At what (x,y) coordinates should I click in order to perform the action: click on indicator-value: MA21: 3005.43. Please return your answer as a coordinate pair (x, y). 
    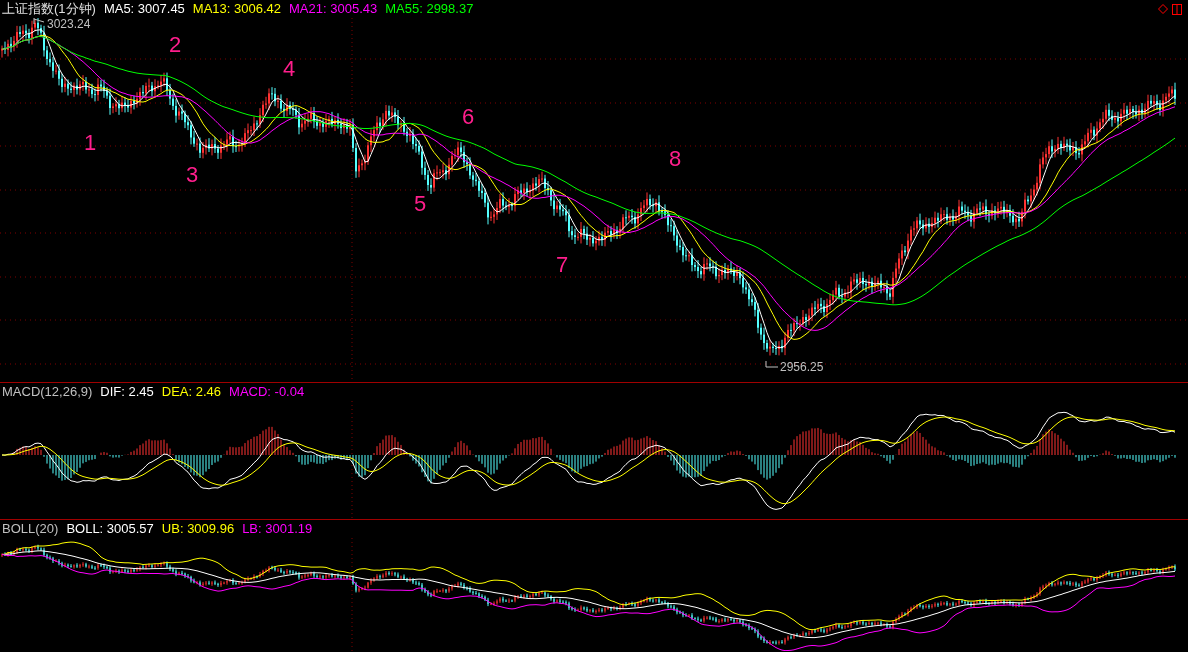
    Looking at the image, I should click on (333, 9).